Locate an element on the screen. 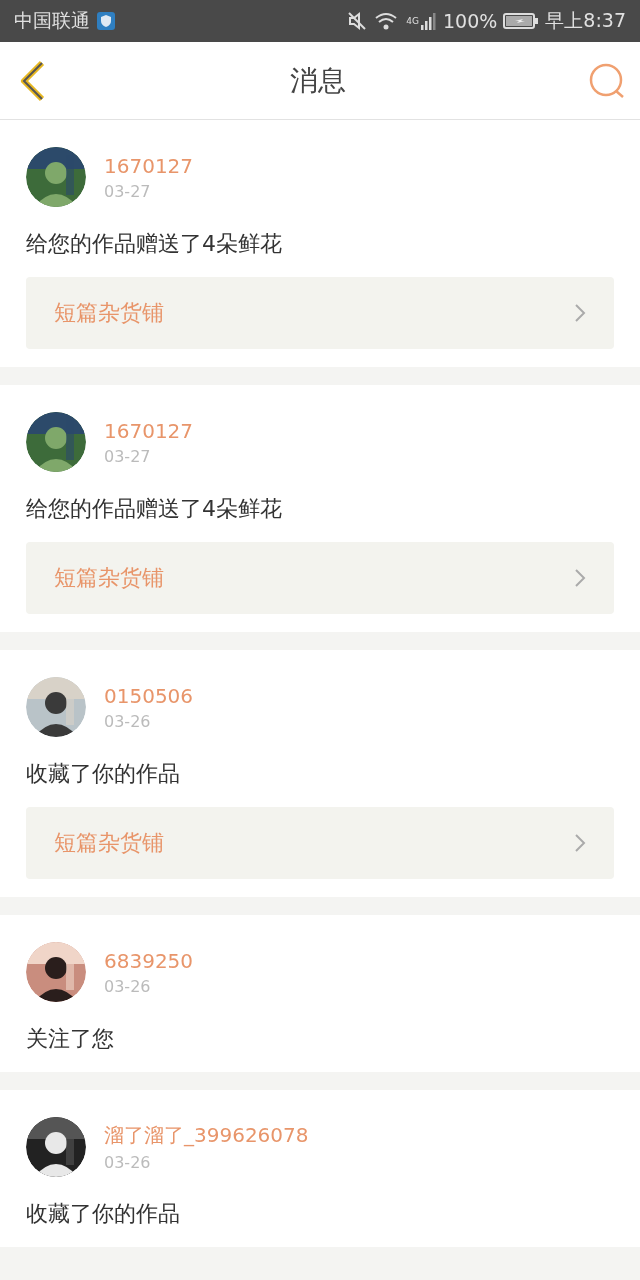 The height and width of the screenshot is (1280, 640). network-label: 4G is located at coordinates (412, 21).